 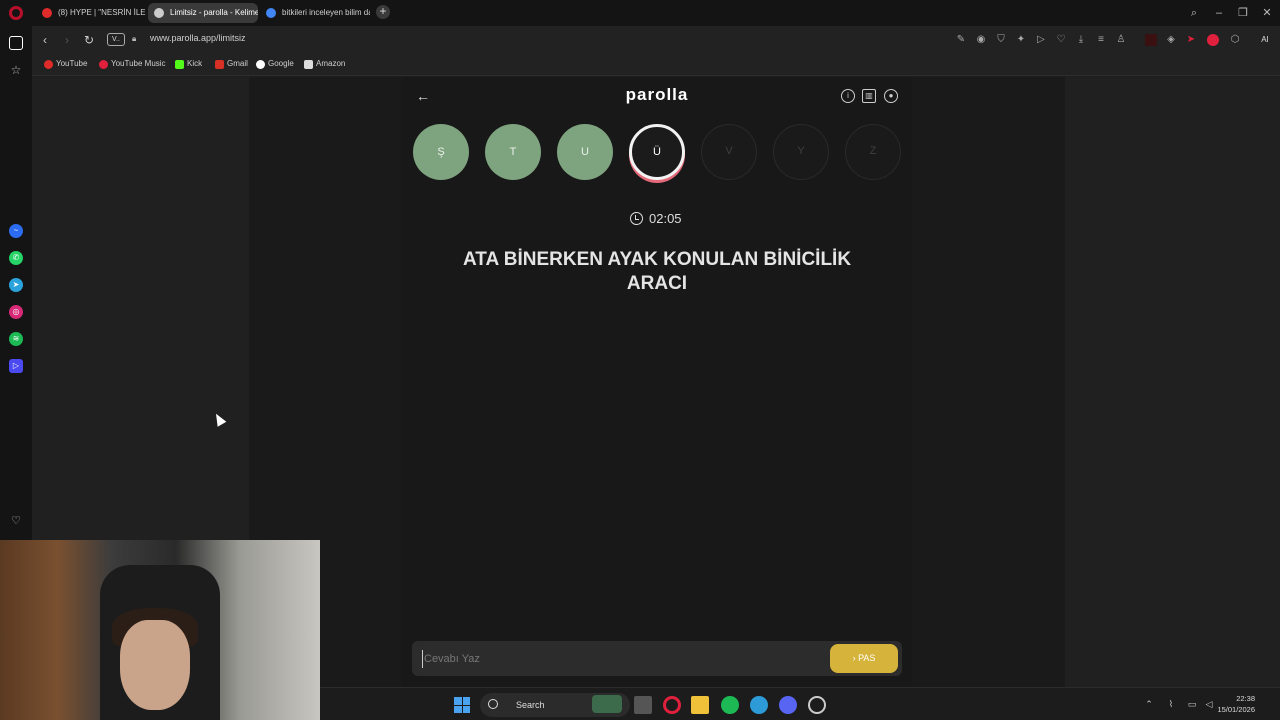 I want to click on webcam-overlay, so click(x=160, y=630).